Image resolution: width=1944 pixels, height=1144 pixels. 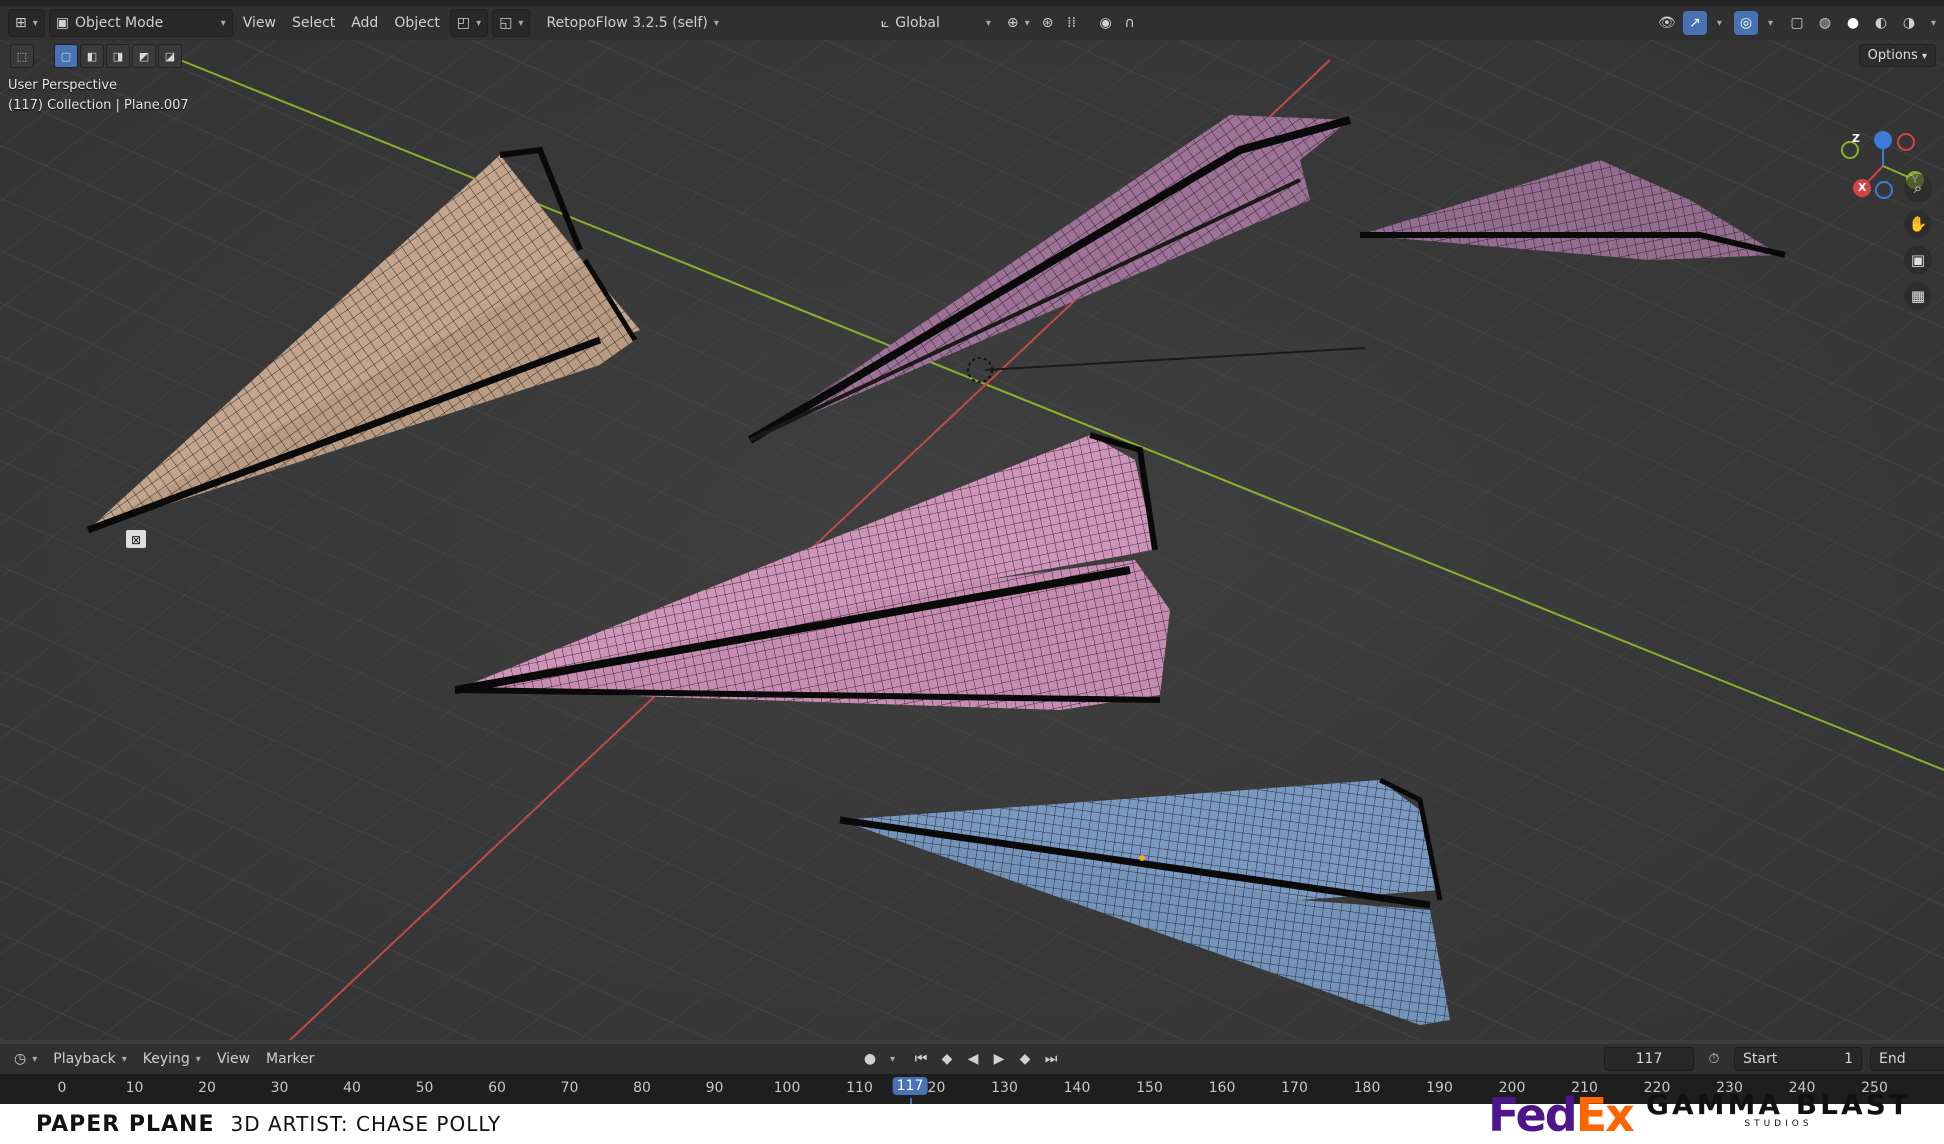 I want to click on material-shading-icon: ◐, so click(x=1881, y=23).